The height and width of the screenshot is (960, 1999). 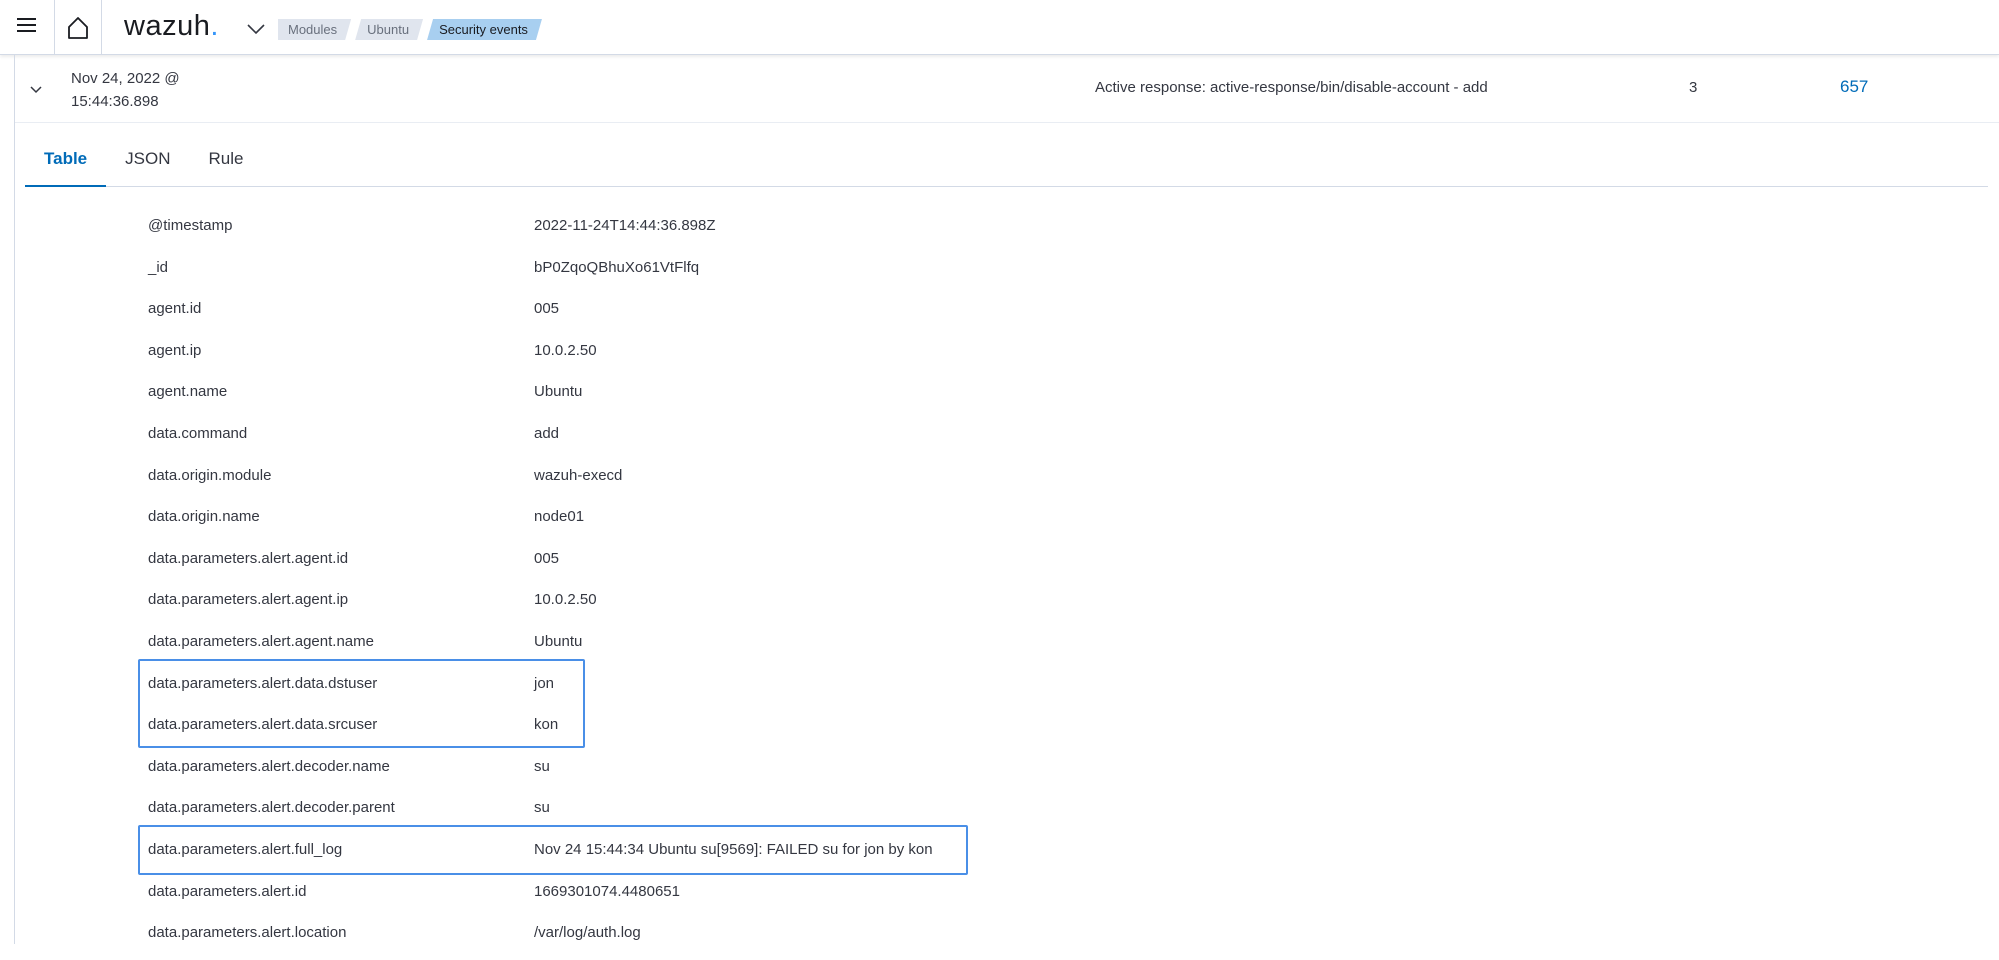 I want to click on field-value: 2022-11-24T14:44:36.898Z, so click(x=625, y=225).